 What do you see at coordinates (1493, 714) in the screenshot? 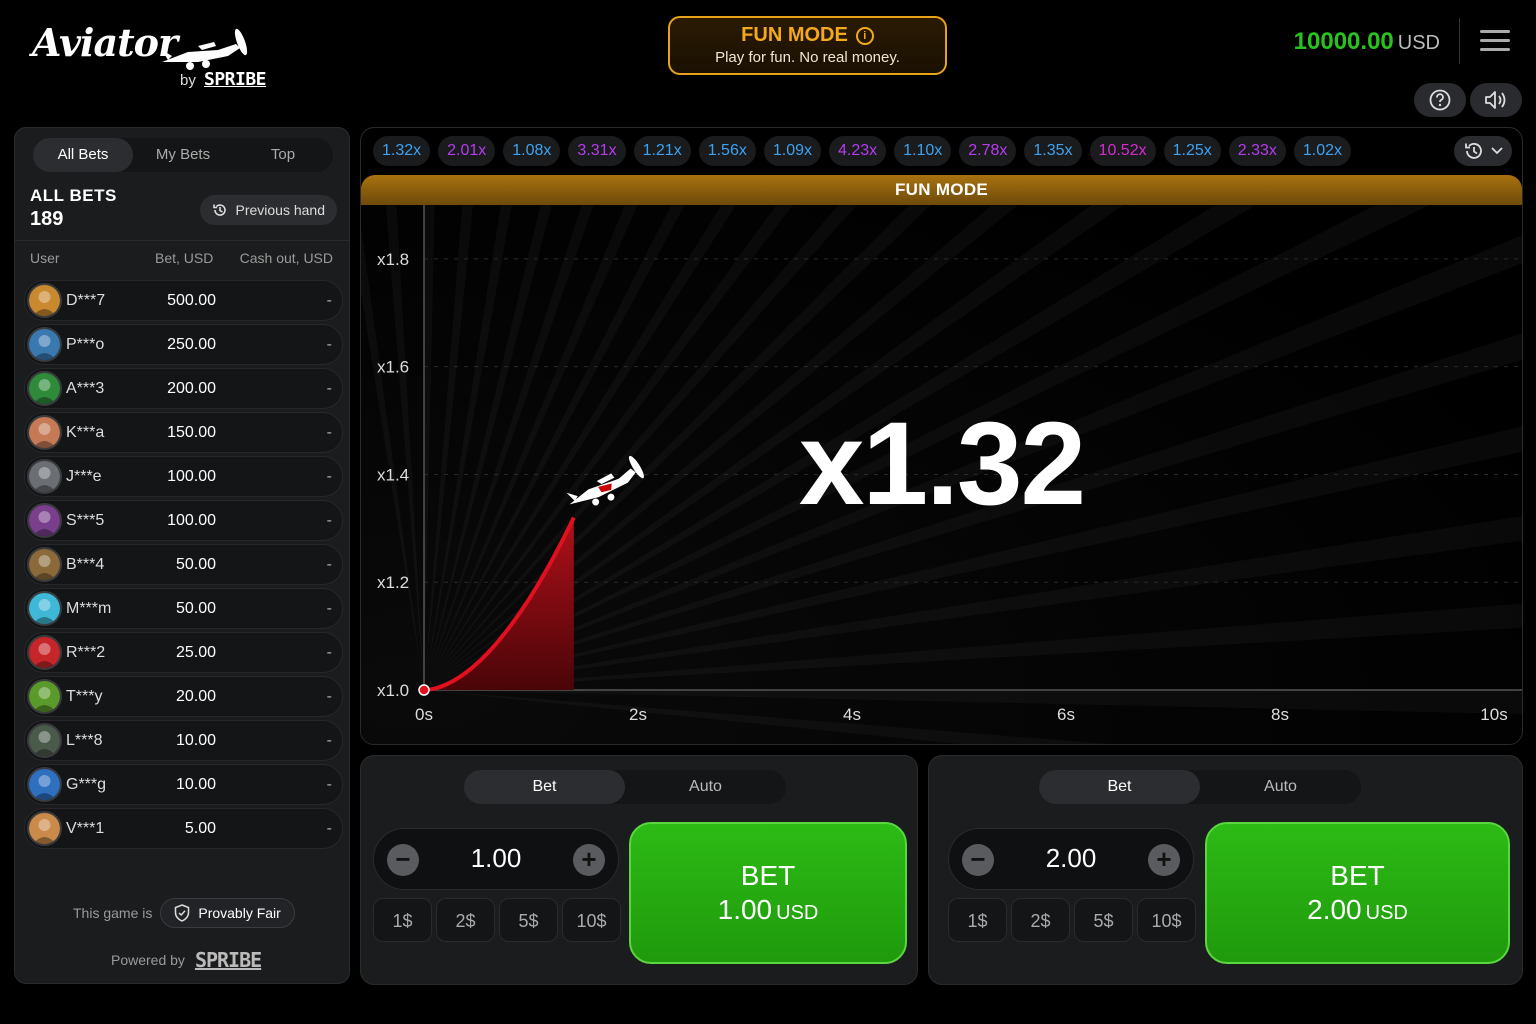
I see `x-tick-label: 10s` at bounding box center [1493, 714].